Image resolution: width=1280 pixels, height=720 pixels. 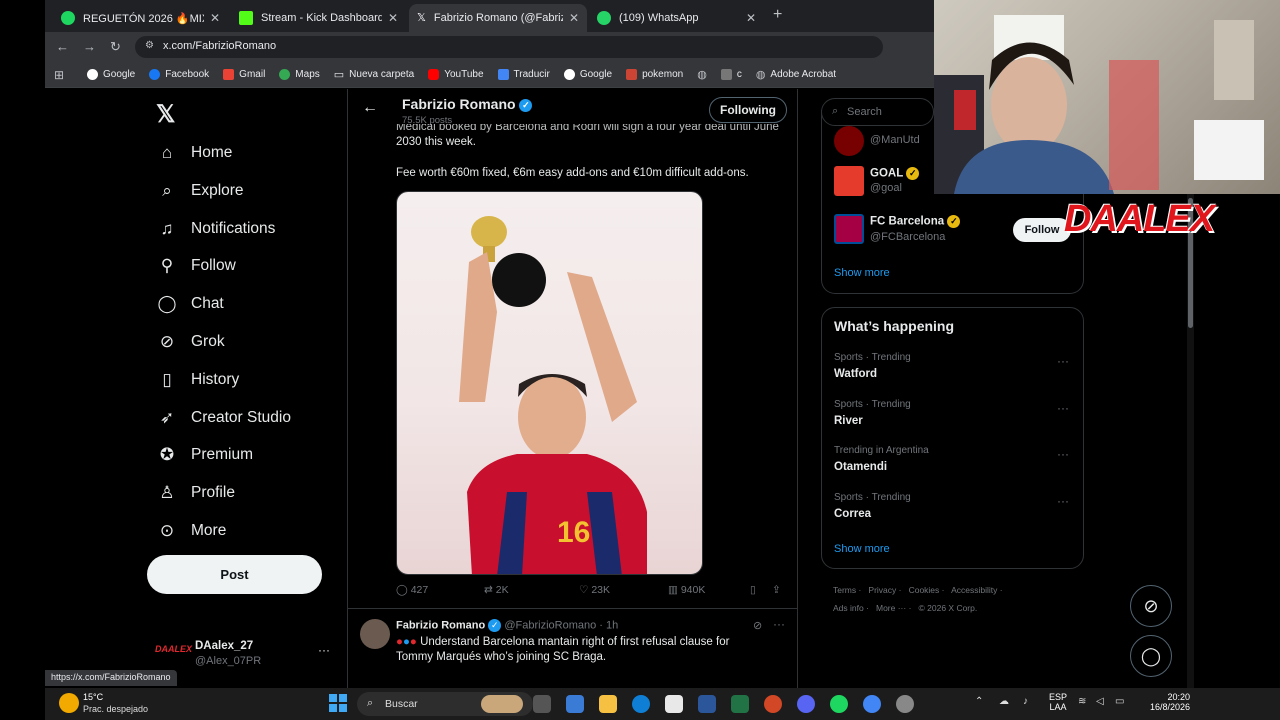 I want to click on fcbarcelona-avatar, so click(x=849, y=229).